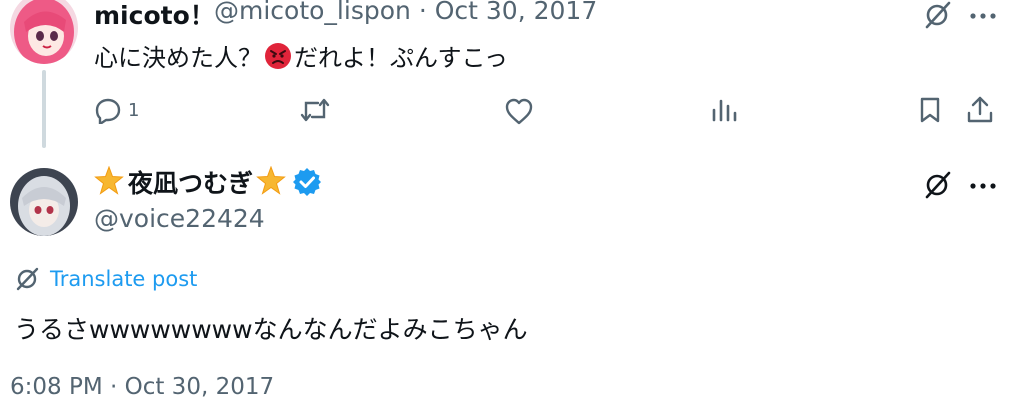 The height and width of the screenshot is (417, 1024). What do you see at coordinates (278, 55) in the screenshot?
I see `angry-face-emoji-icon` at bounding box center [278, 55].